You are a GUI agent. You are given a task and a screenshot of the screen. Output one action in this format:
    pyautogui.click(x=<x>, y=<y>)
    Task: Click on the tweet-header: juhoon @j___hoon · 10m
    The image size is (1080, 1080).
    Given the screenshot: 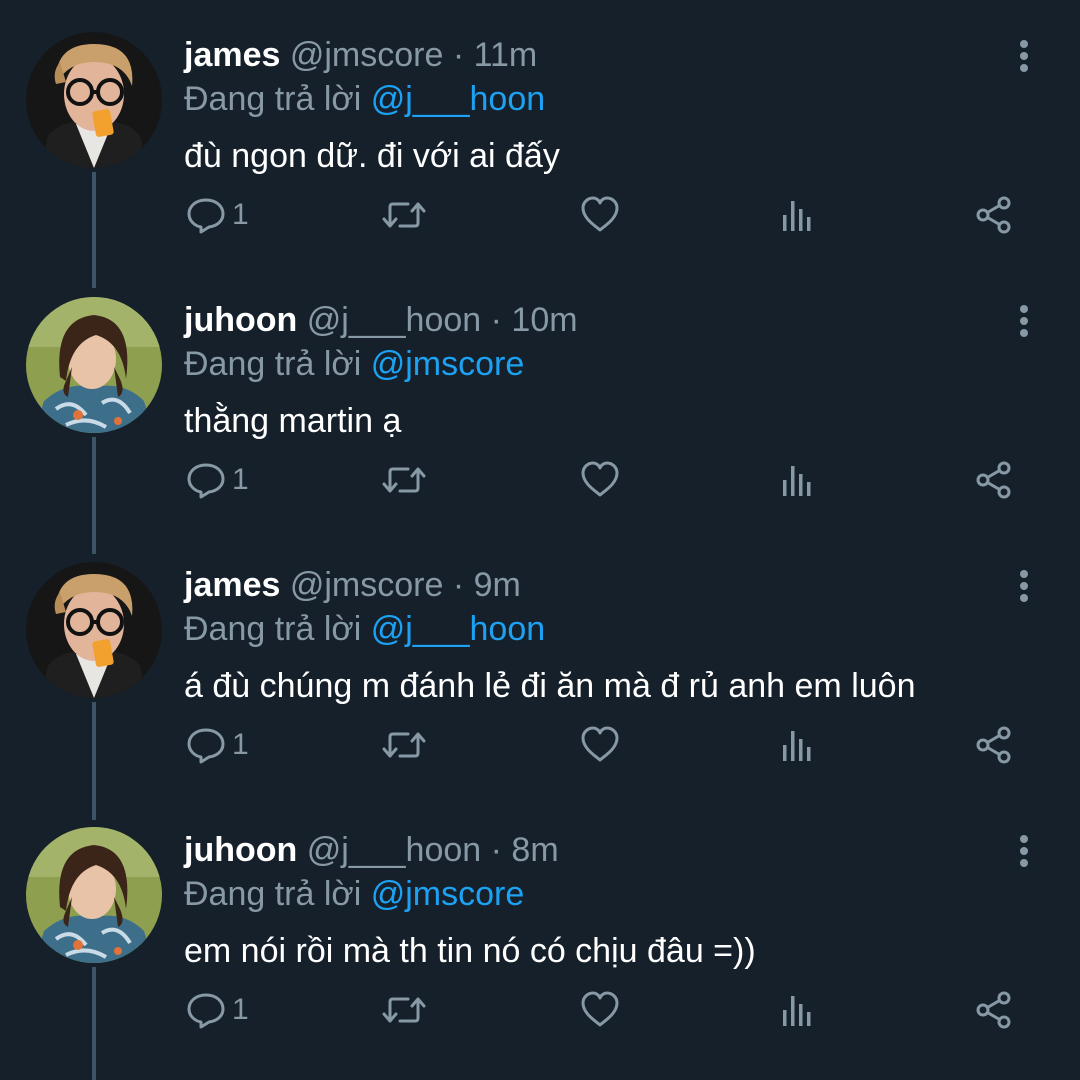 What is the action you would take?
    pyautogui.click(x=381, y=320)
    